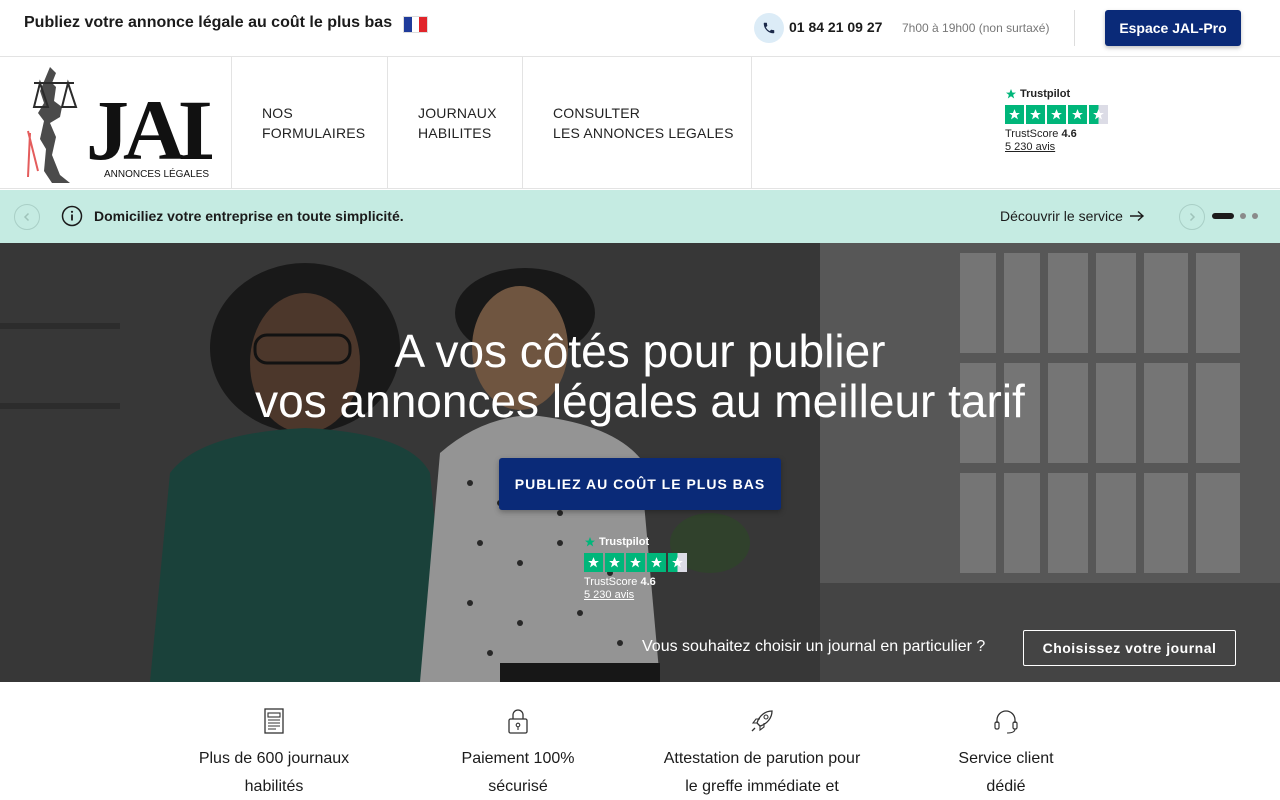  I want to click on nav-item-label: CONSULTER LES ANNONCES LEGALES, so click(643, 123).